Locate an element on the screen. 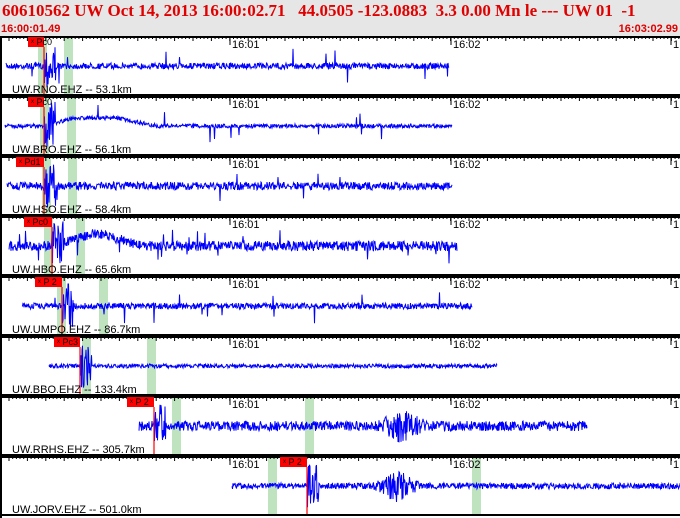  station-label: UW.UMPQ.EHZ -- 86.7km is located at coordinates (76, 330).